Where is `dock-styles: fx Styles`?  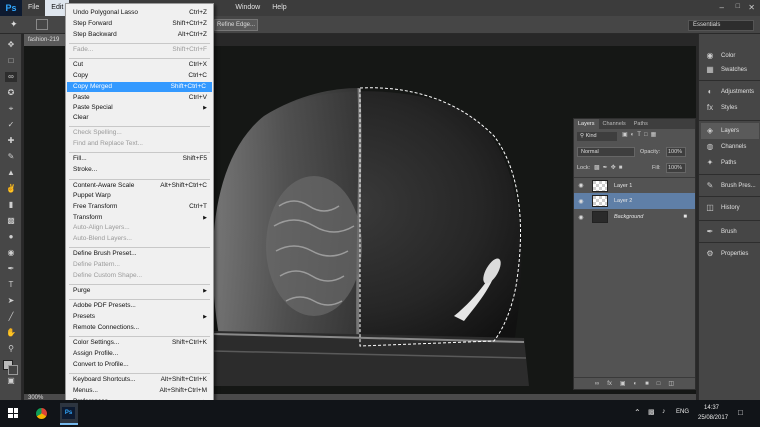
dock-styles: fx Styles is located at coordinates (730, 108).